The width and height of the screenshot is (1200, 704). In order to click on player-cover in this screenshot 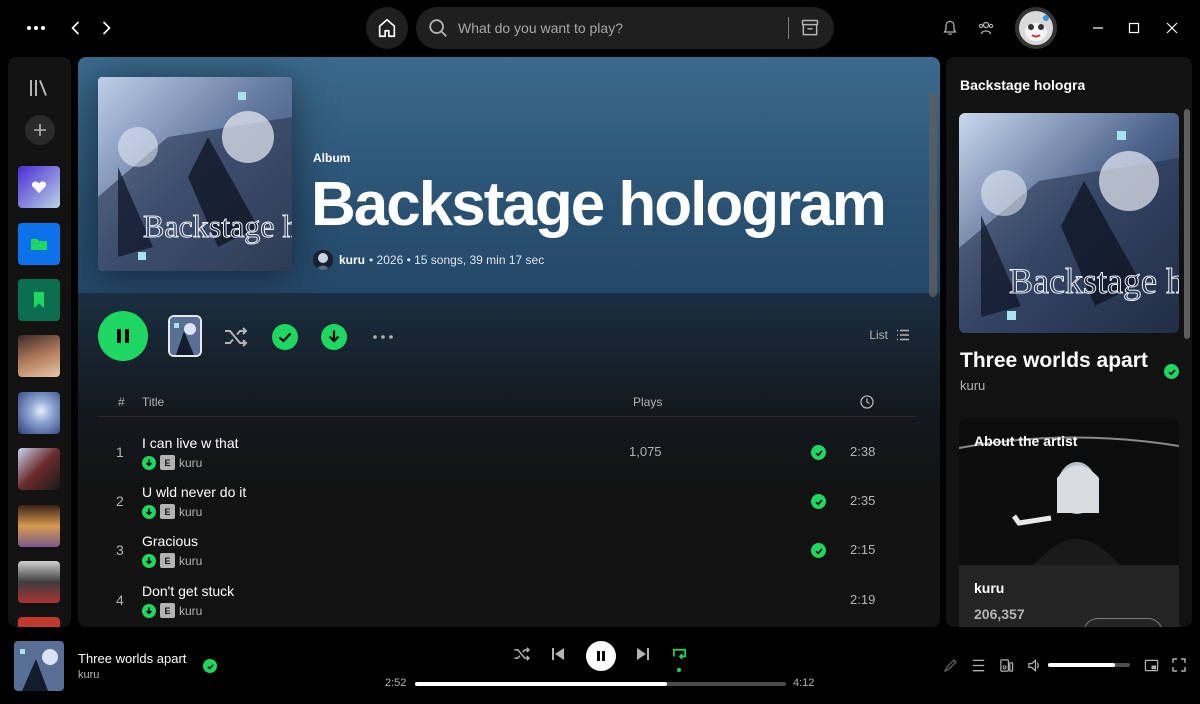, I will do `click(39, 666)`.